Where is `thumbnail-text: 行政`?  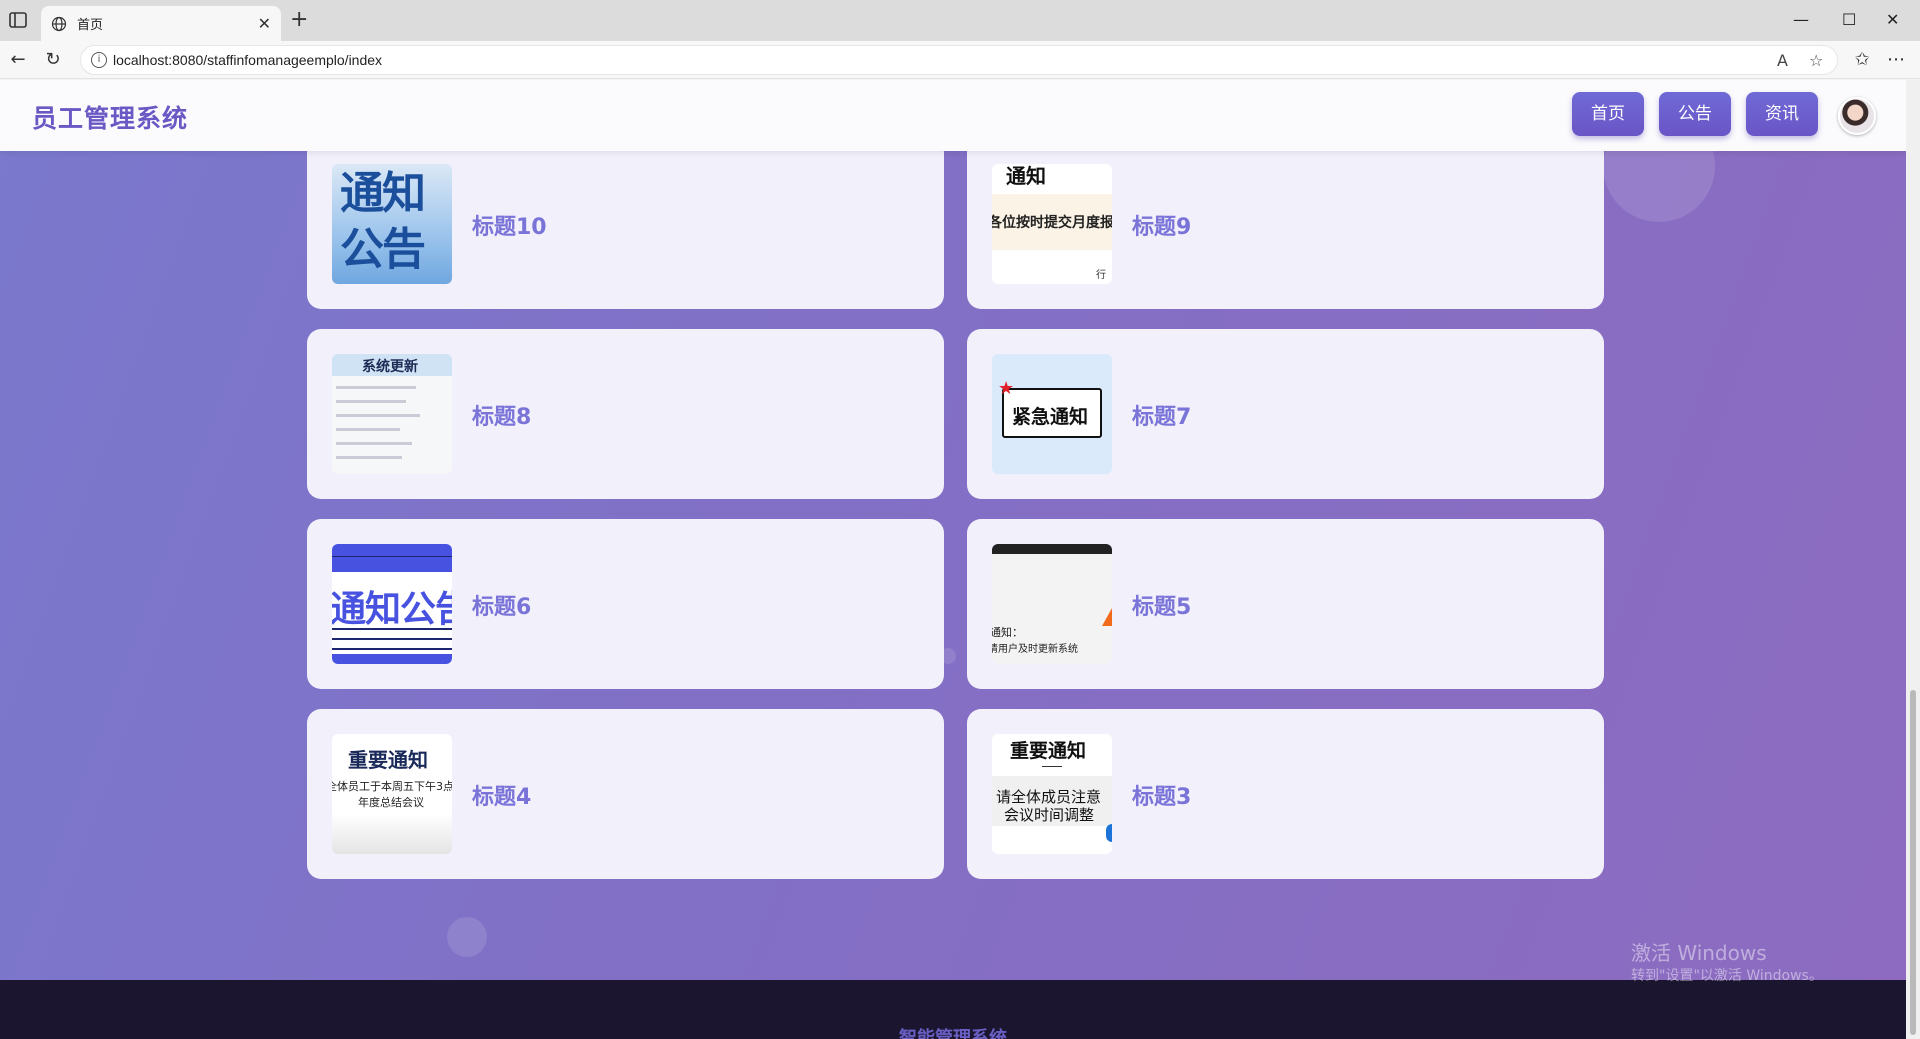
thumbnail-text: 行政 is located at coordinates (1101, 275).